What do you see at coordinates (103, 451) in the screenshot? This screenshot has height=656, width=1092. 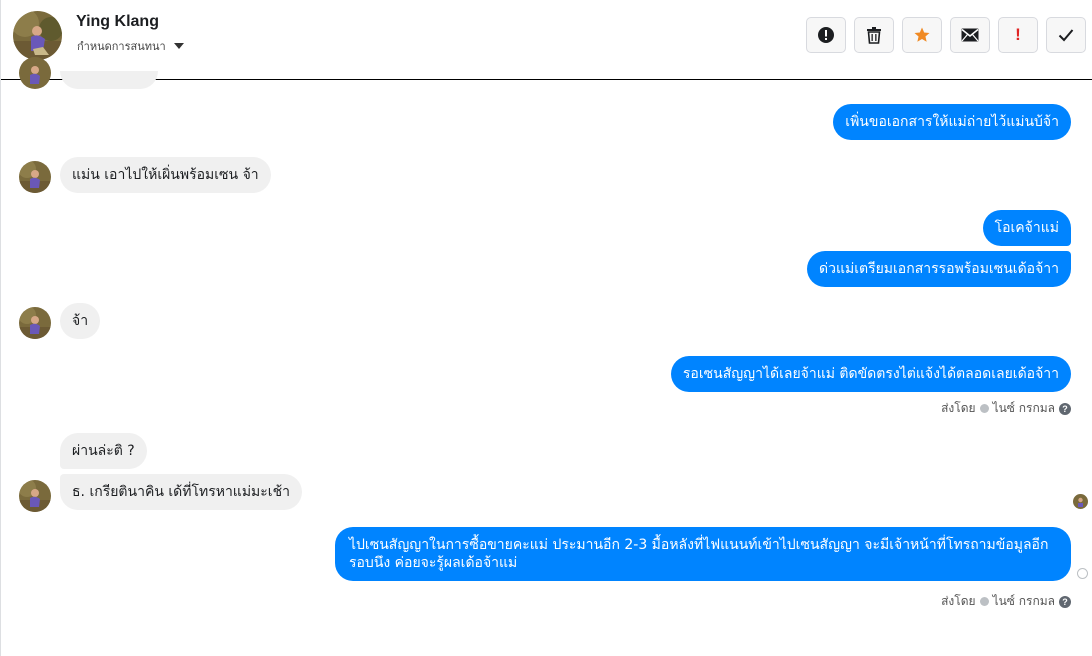 I see `incoming-message: ผ่านล่ะติ ?` at bounding box center [103, 451].